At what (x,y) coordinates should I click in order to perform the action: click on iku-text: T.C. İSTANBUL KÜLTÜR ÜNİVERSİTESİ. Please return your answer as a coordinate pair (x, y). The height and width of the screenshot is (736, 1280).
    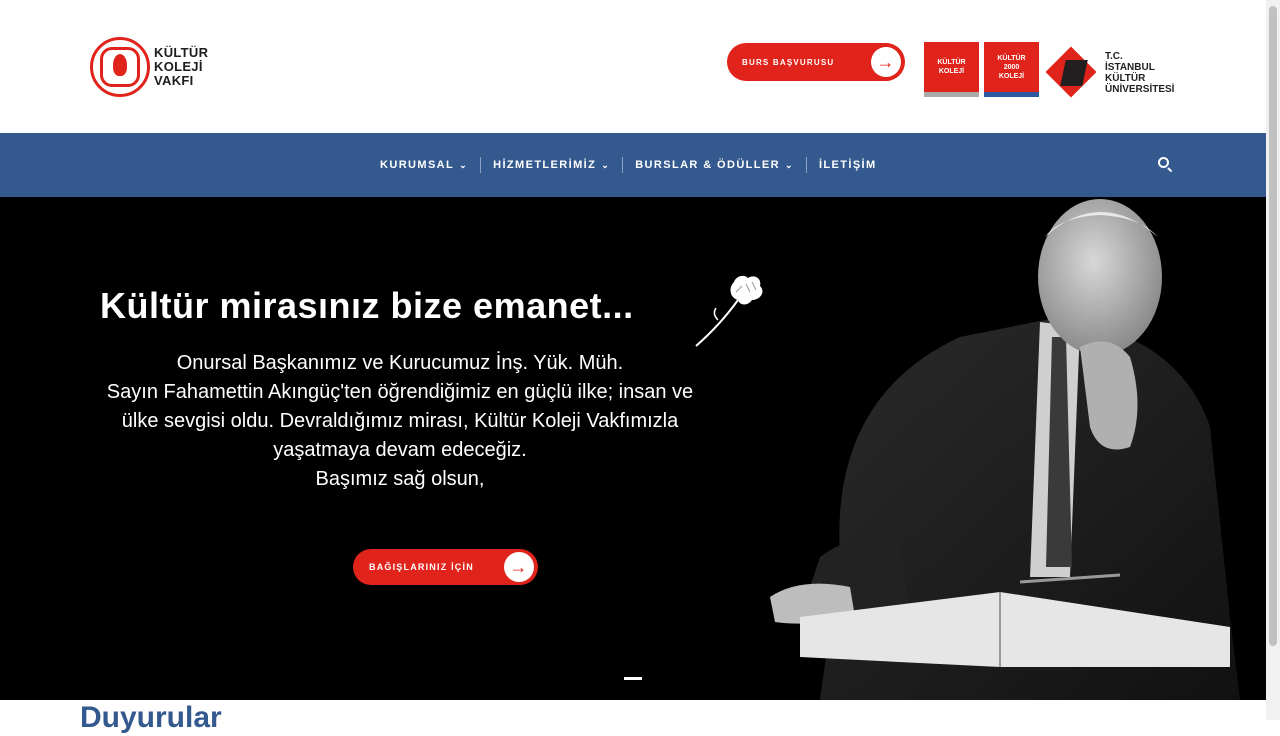
    Looking at the image, I should click on (1139, 73).